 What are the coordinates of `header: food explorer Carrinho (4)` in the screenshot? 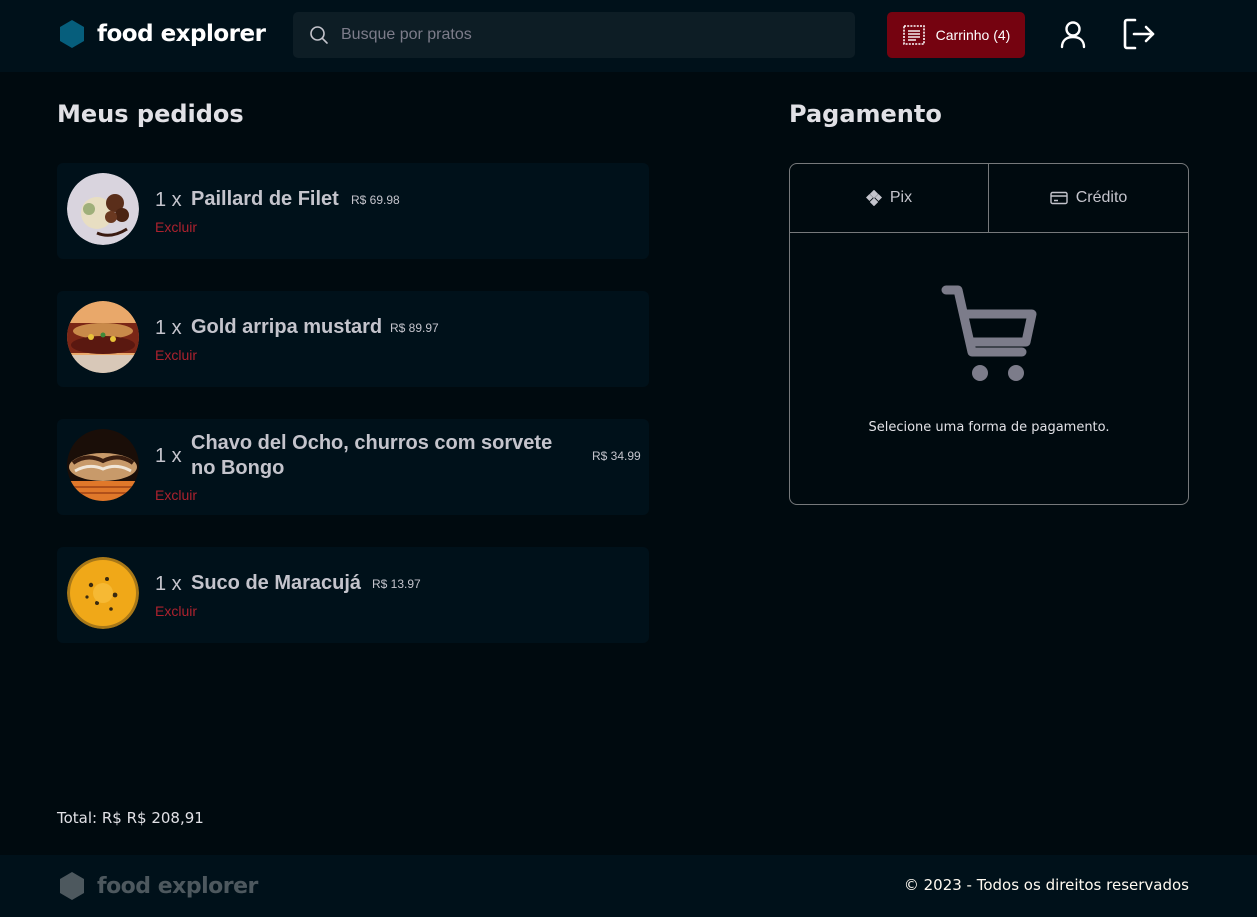 It's located at (628, 36).